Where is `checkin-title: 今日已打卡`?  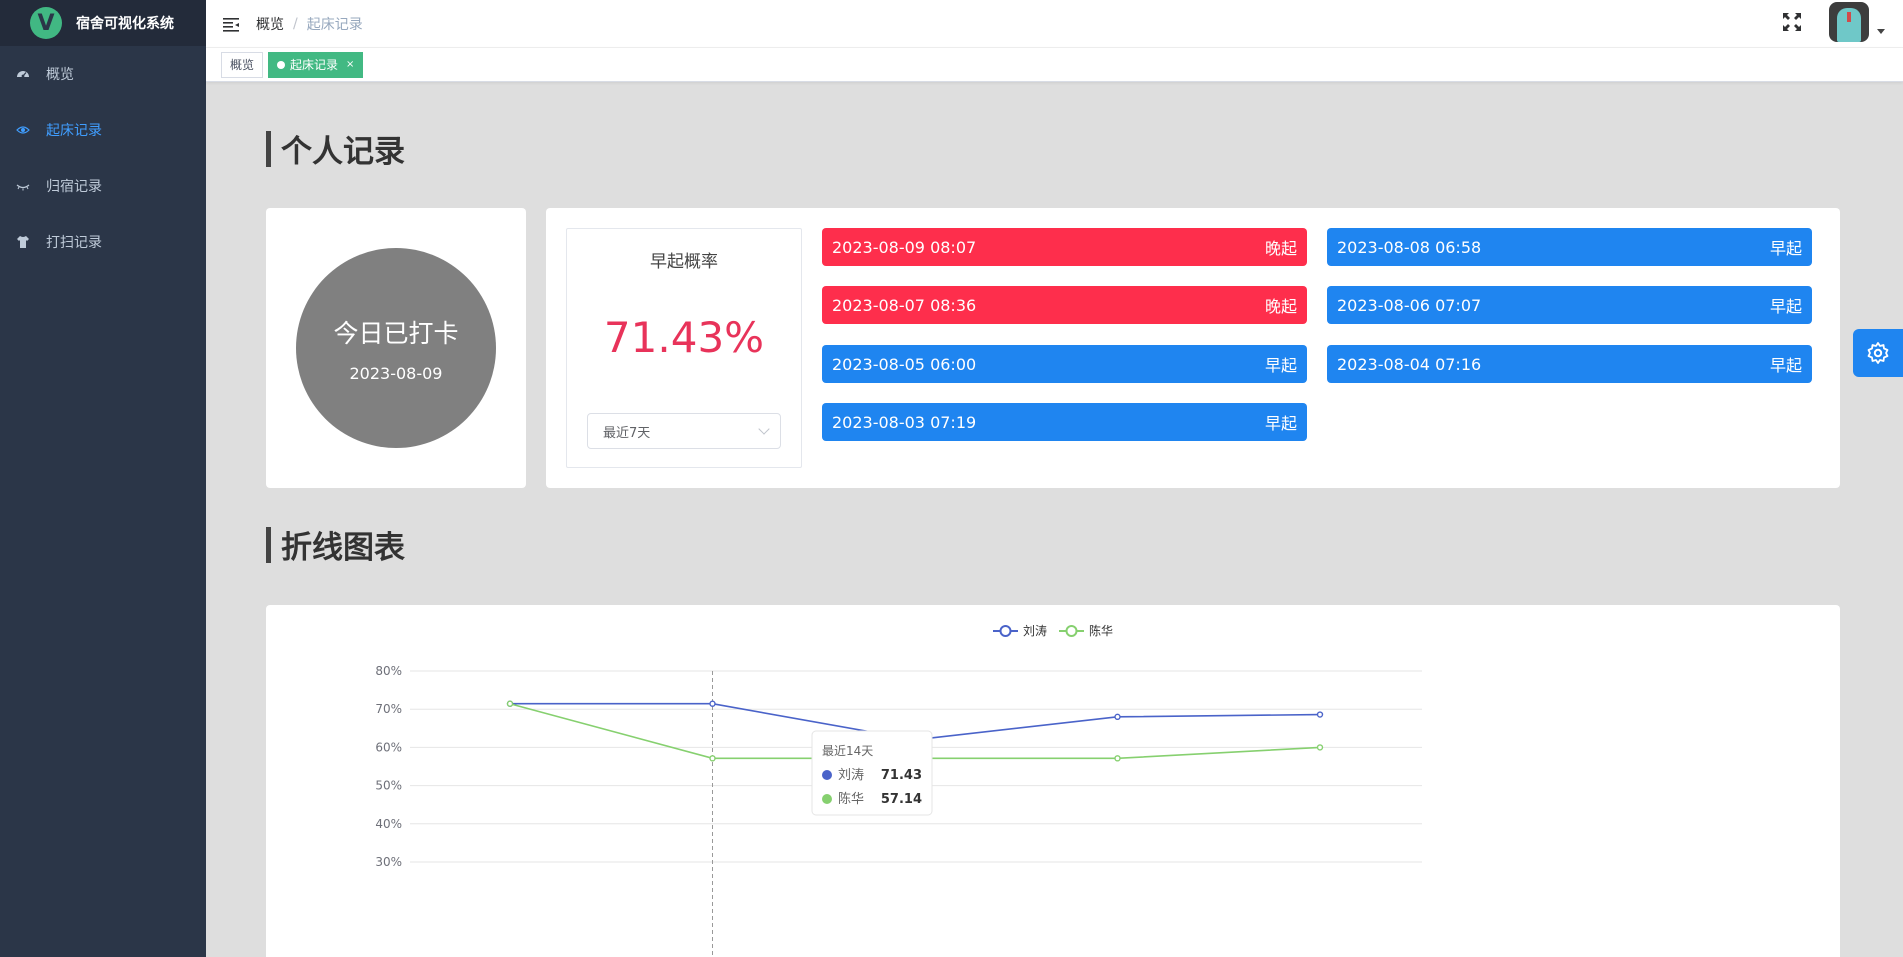 checkin-title: 今日已打卡 is located at coordinates (396, 333).